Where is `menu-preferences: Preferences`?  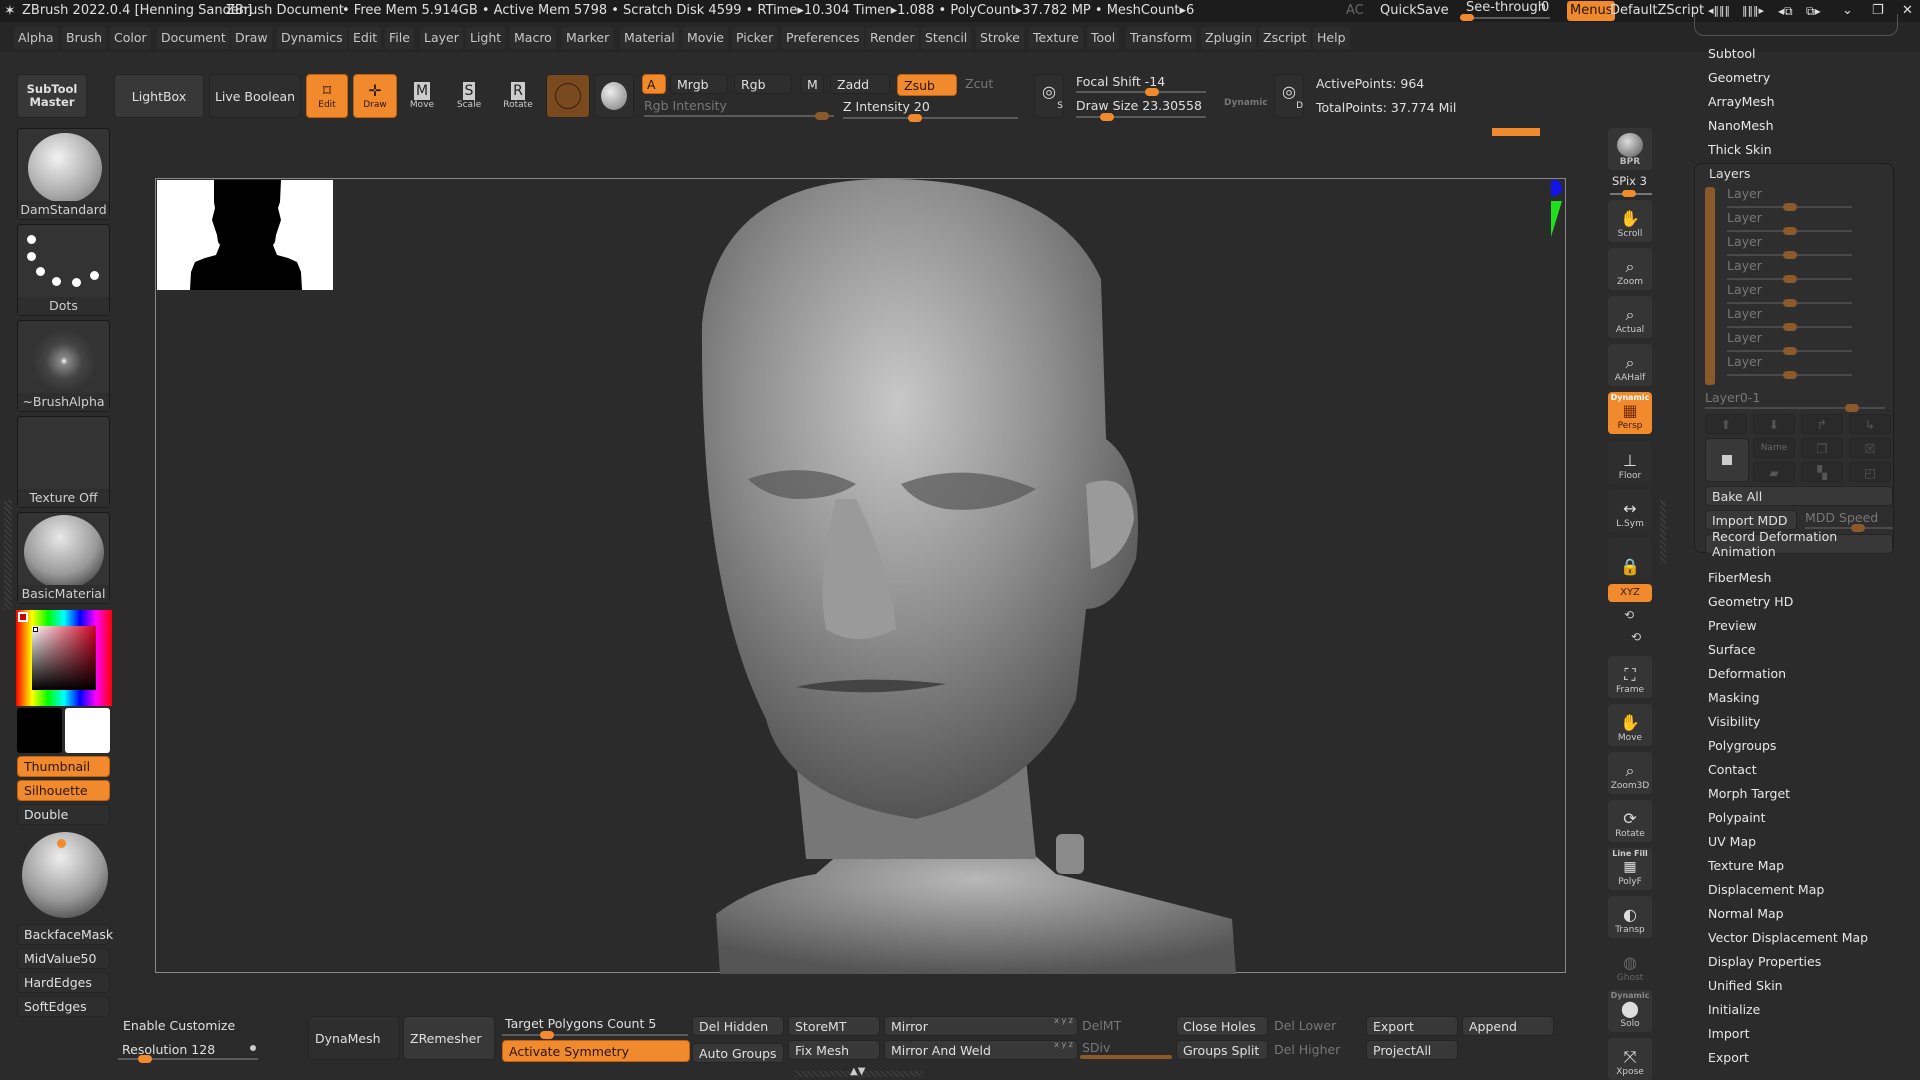
menu-preferences: Preferences is located at coordinates (823, 38).